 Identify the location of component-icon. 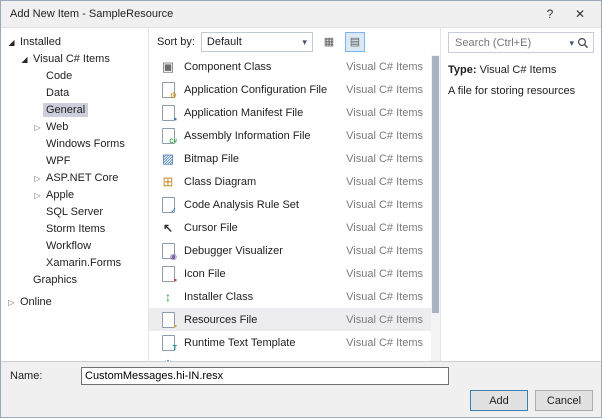
(168, 66).